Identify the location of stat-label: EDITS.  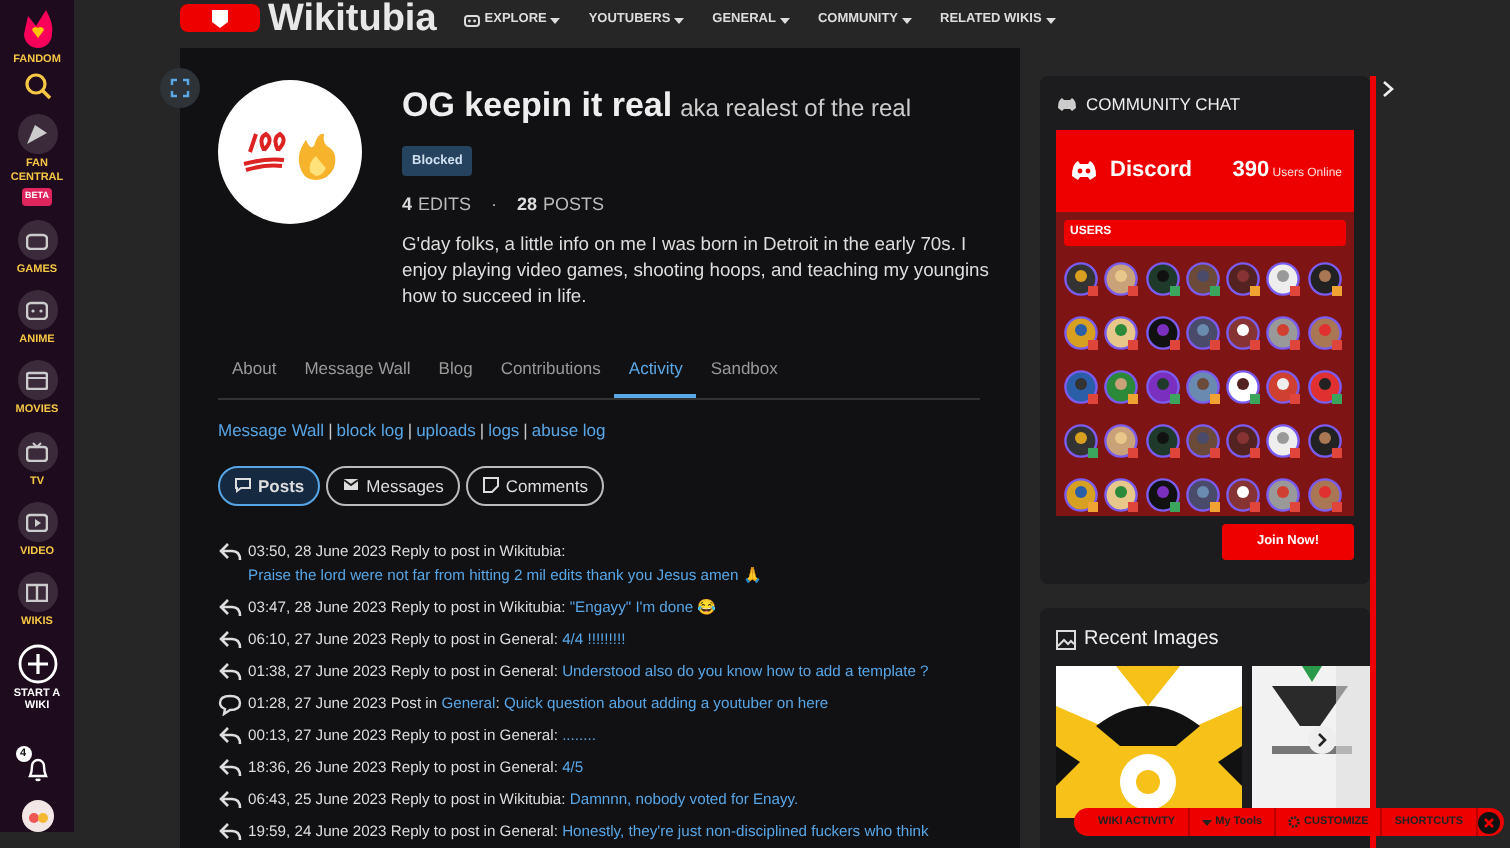
(445, 204).